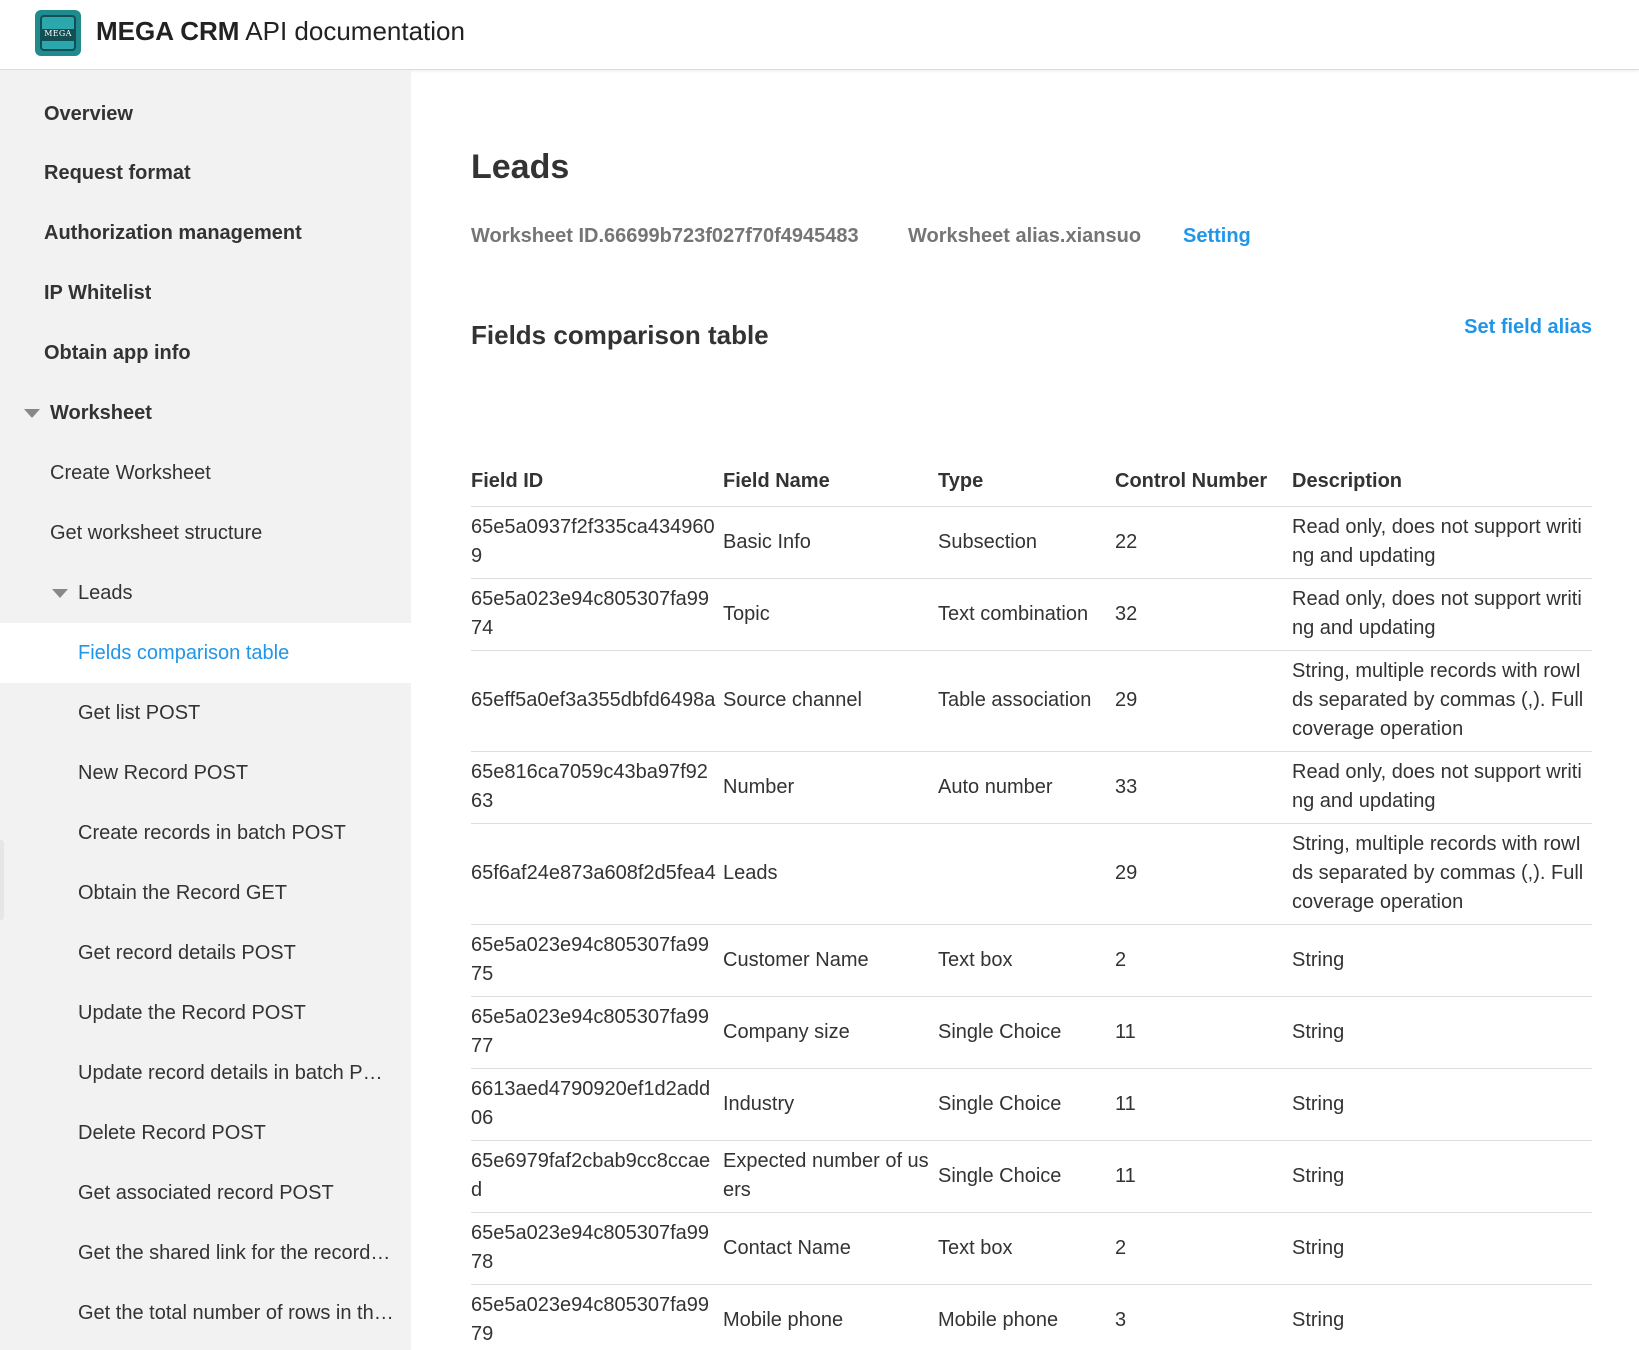 The image size is (1639, 1350). Describe the element at coordinates (597, 1248) in the screenshot. I see `cell-id: 65e5a023e94c805307fa9978` at that location.